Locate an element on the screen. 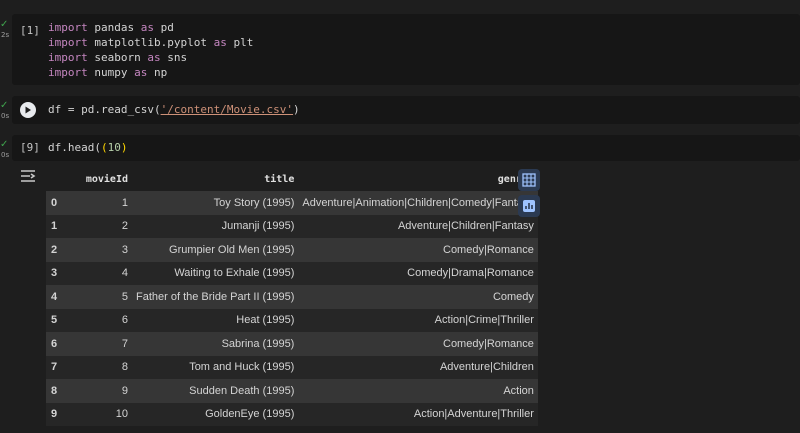 The width and height of the screenshot is (800, 433). cell-movieid: 7 is located at coordinates (124, 343).